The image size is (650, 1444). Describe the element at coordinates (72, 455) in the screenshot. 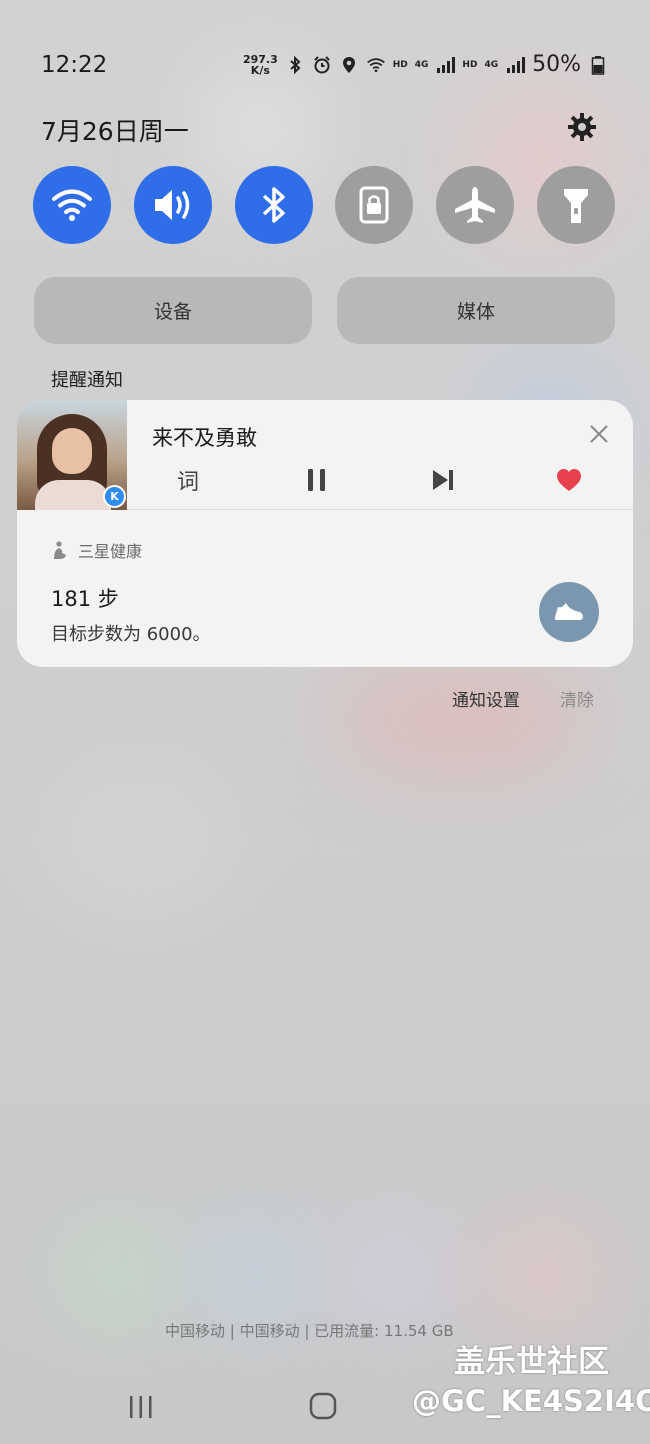

I see `album-art: K` at that location.